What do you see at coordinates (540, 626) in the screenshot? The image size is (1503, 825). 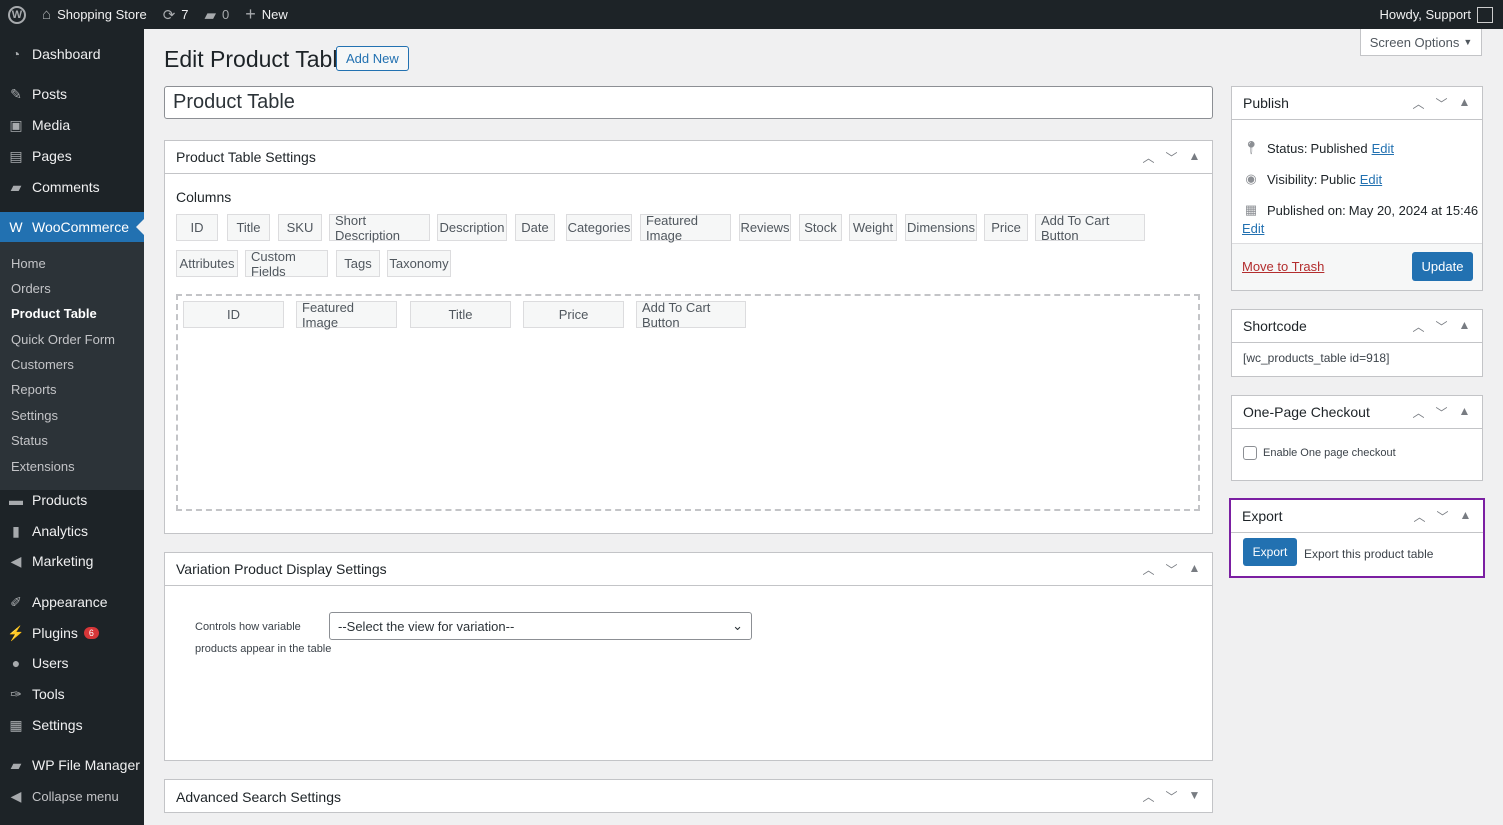 I see `variation-view-select: --Select the view for variation-- ⌄` at bounding box center [540, 626].